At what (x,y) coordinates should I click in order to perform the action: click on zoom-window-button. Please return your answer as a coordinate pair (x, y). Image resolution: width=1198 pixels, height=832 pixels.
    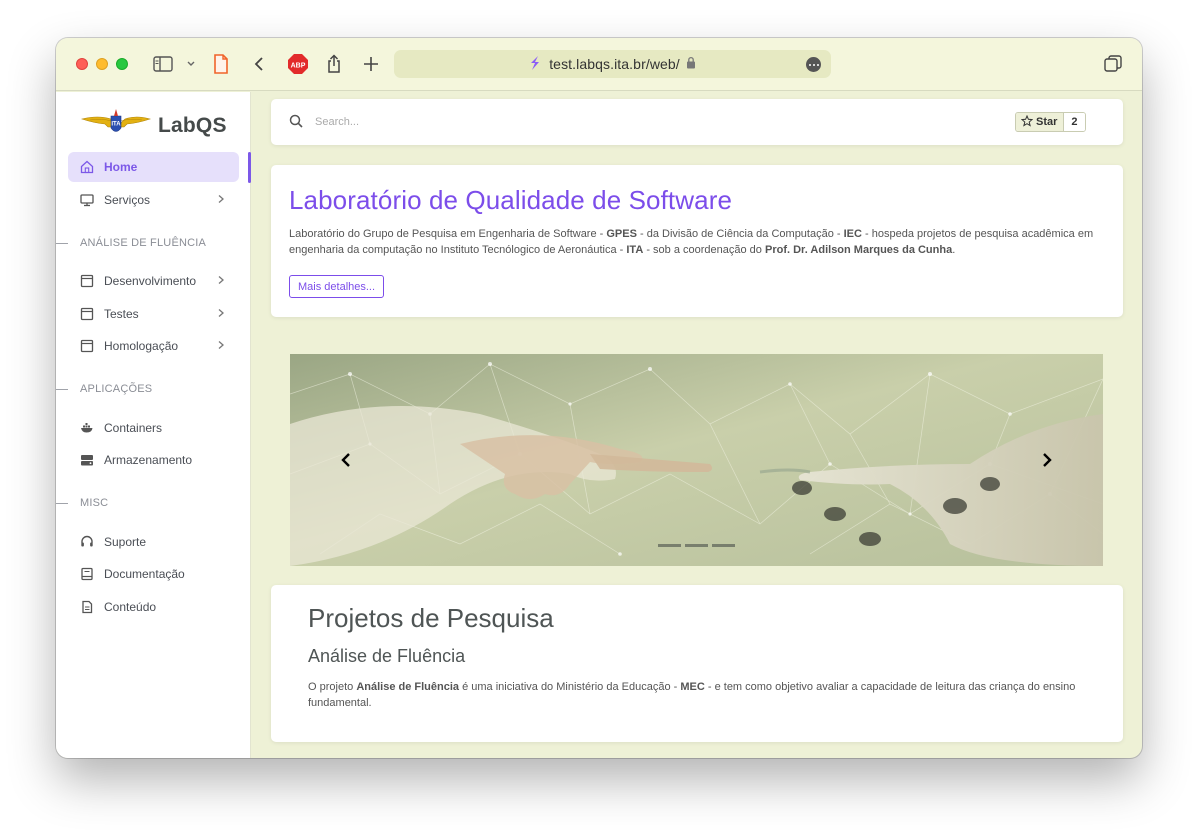
    Looking at the image, I should click on (122, 64).